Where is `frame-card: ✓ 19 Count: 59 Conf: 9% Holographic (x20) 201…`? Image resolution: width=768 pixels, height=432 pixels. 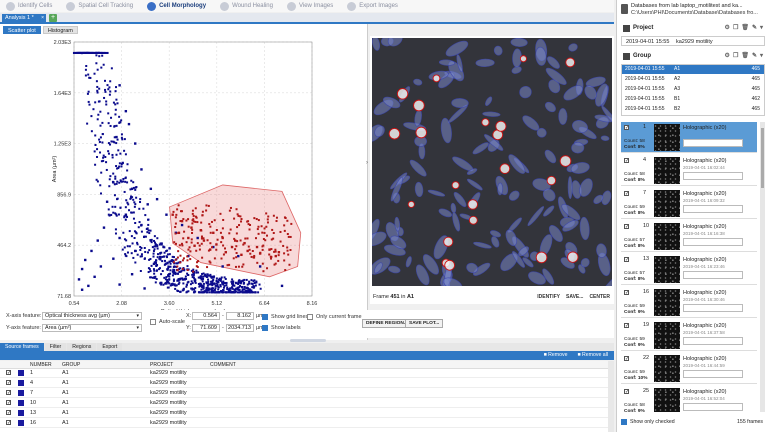
frame-card: ✓ 19 Count: 59 Conf: 9% Holographic (x20) 201… is located at coordinates (689, 335).